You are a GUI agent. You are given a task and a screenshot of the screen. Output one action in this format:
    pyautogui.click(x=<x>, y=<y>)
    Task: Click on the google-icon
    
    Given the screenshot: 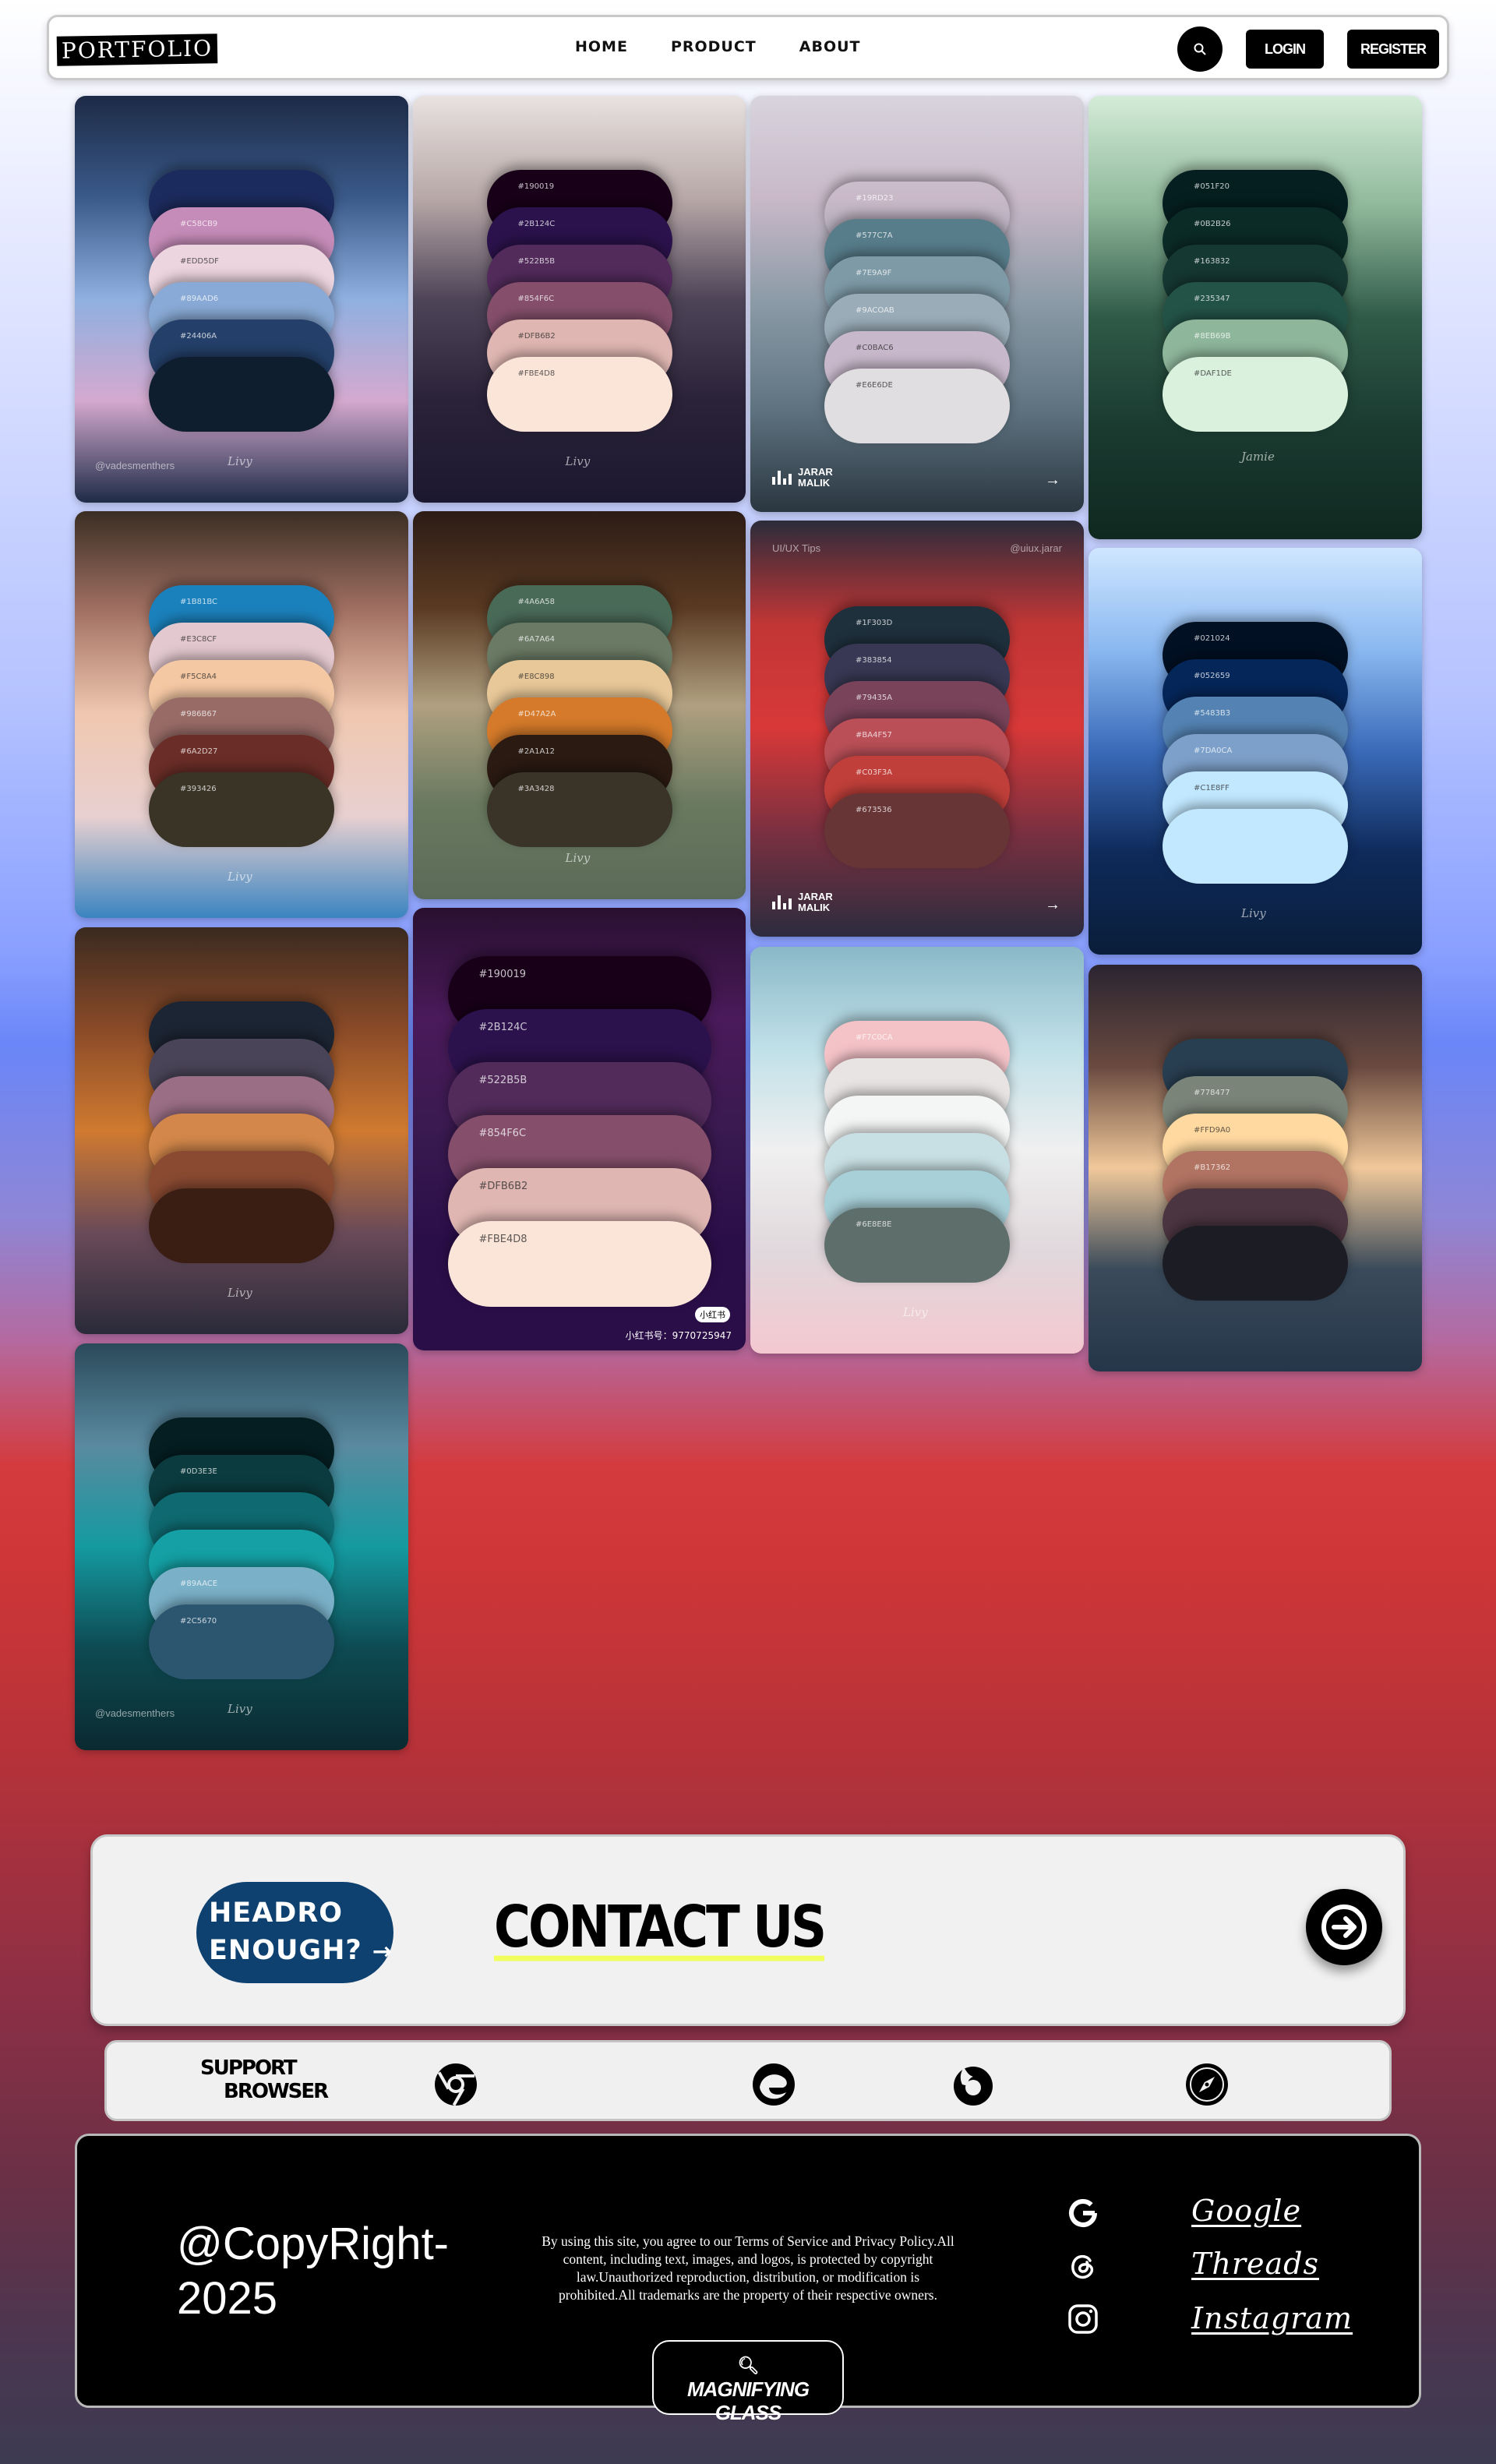 What is the action you would take?
    pyautogui.click(x=1083, y=2213)
    